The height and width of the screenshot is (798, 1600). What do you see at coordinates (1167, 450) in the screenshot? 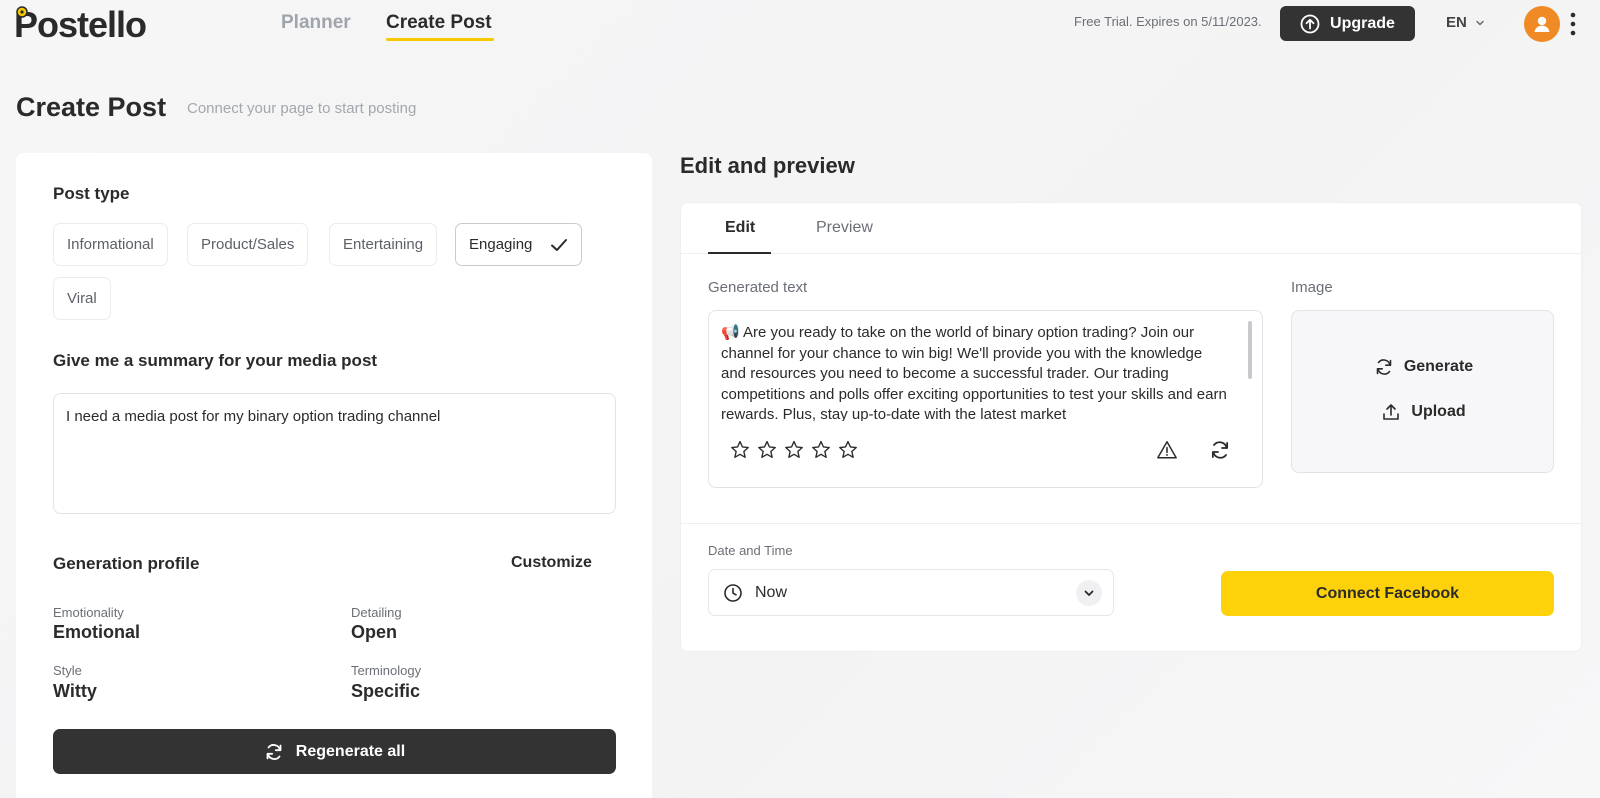
I see `warning-icon` at bounding box center [1167, 450].